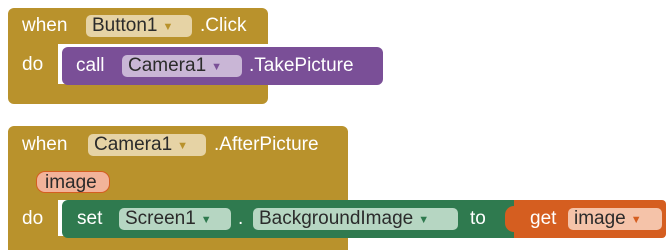  What do you see at coordinates (478, 218) in the screenshot?
I see `to-keyword: to` at bounding box center [478, 218].